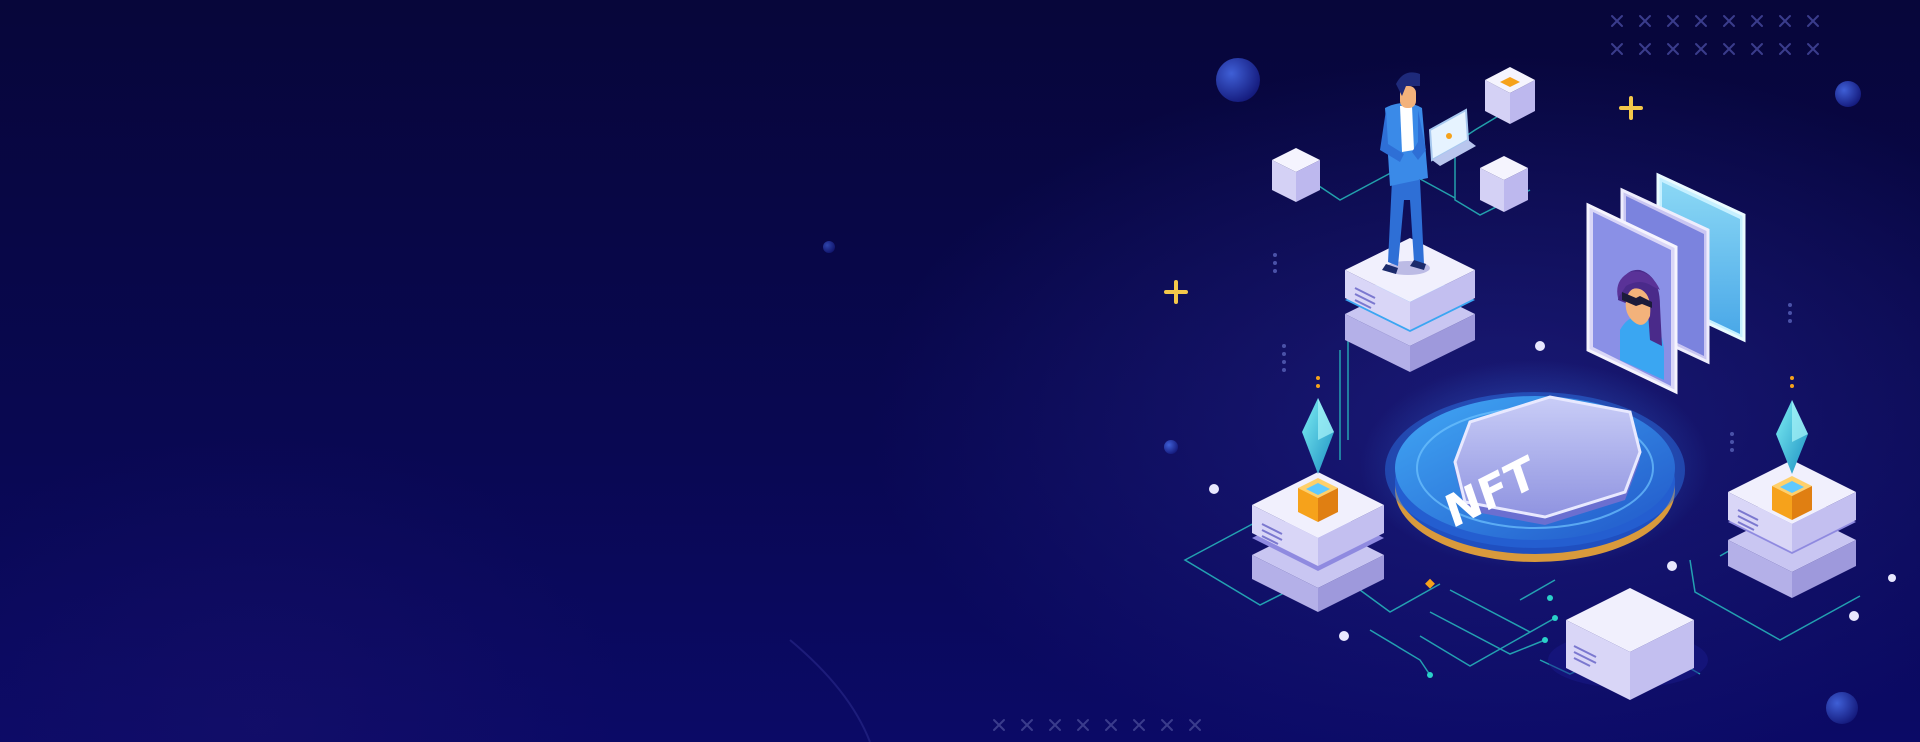 Image resolution: width=1920 pixels, height=742 pixels. Describe the element at coordinates (1715, 35) in the screenshot. I see `x-pattern-top` at that location.